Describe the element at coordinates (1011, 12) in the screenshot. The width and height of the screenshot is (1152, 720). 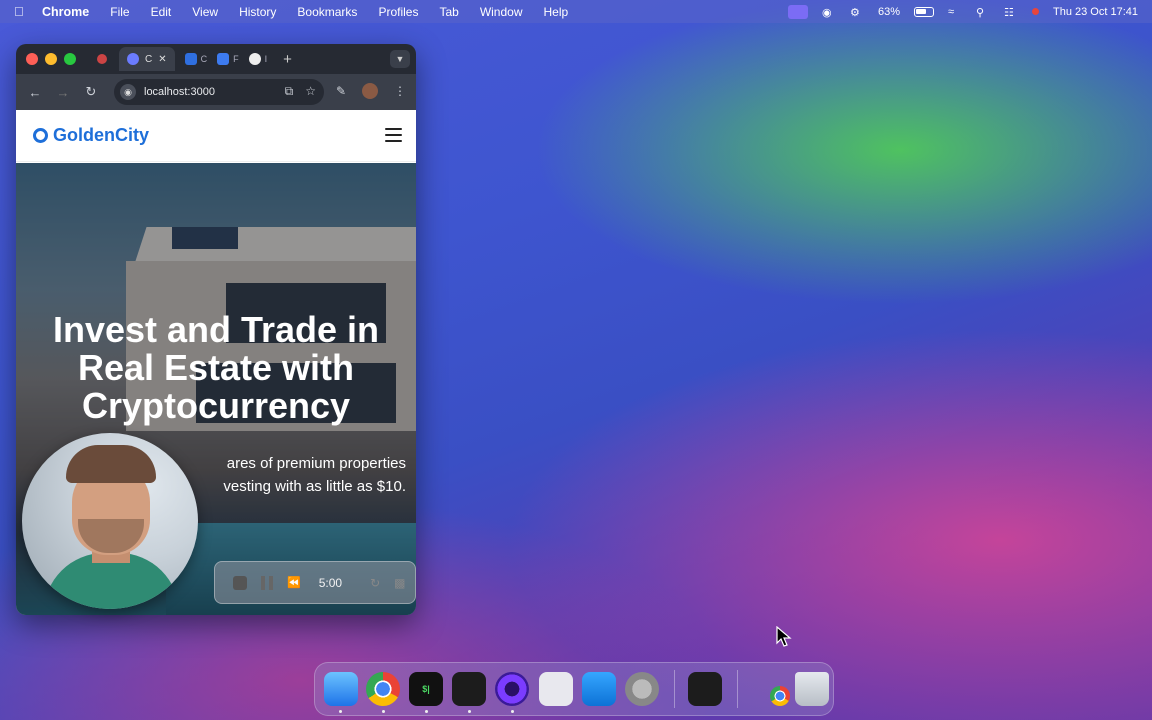
I see `control-center-icon: ☷` at that location.